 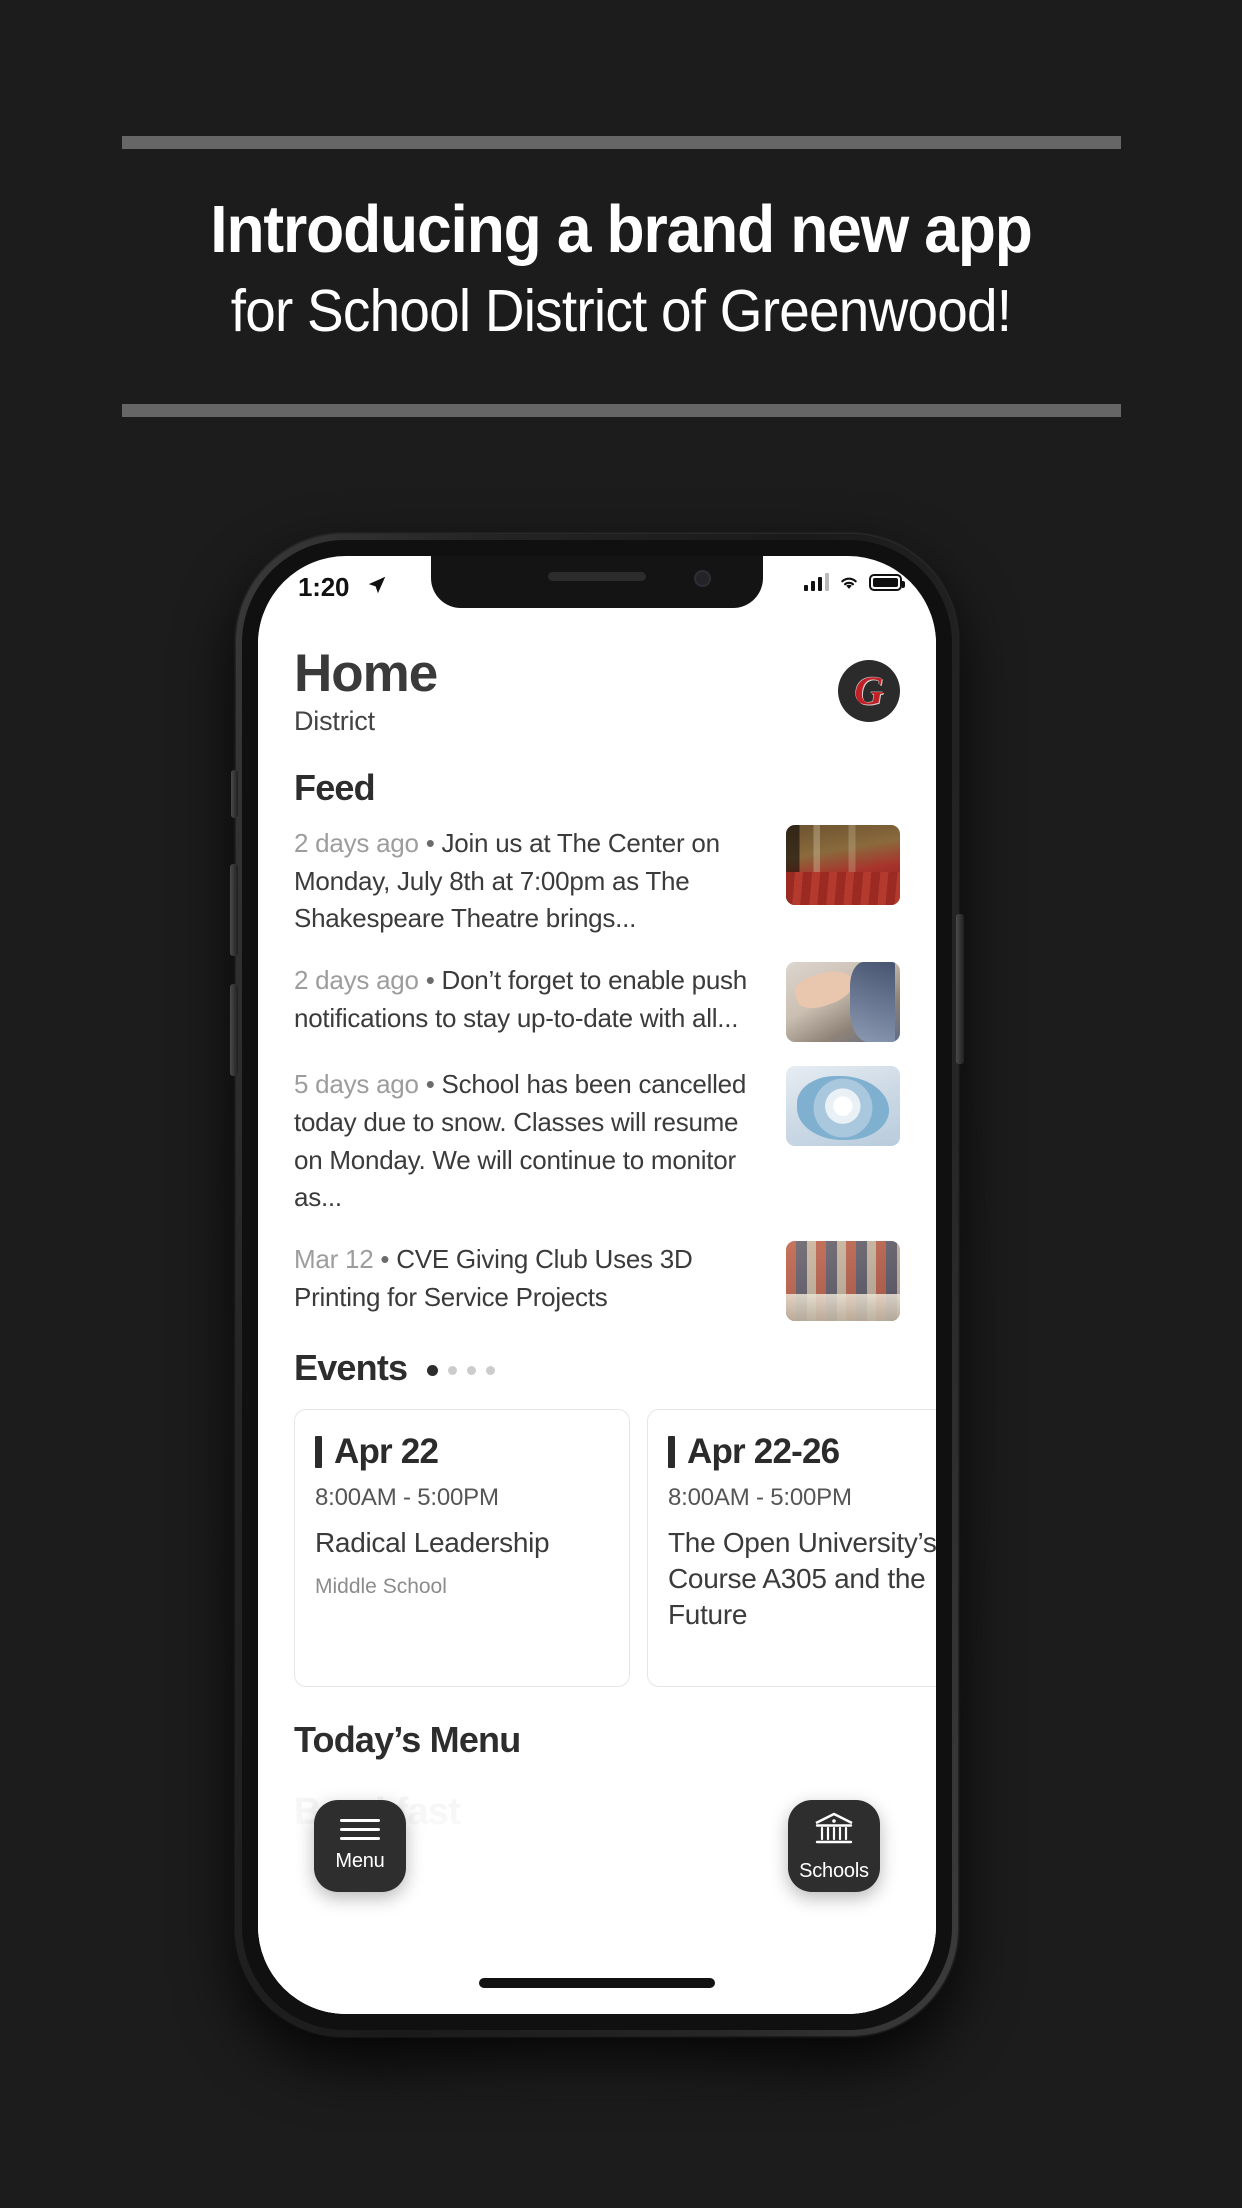 What do you see at coordinates (377, 585) in the screenshot?
I see `location-arrow-icon` at bounding box center [377, 585].